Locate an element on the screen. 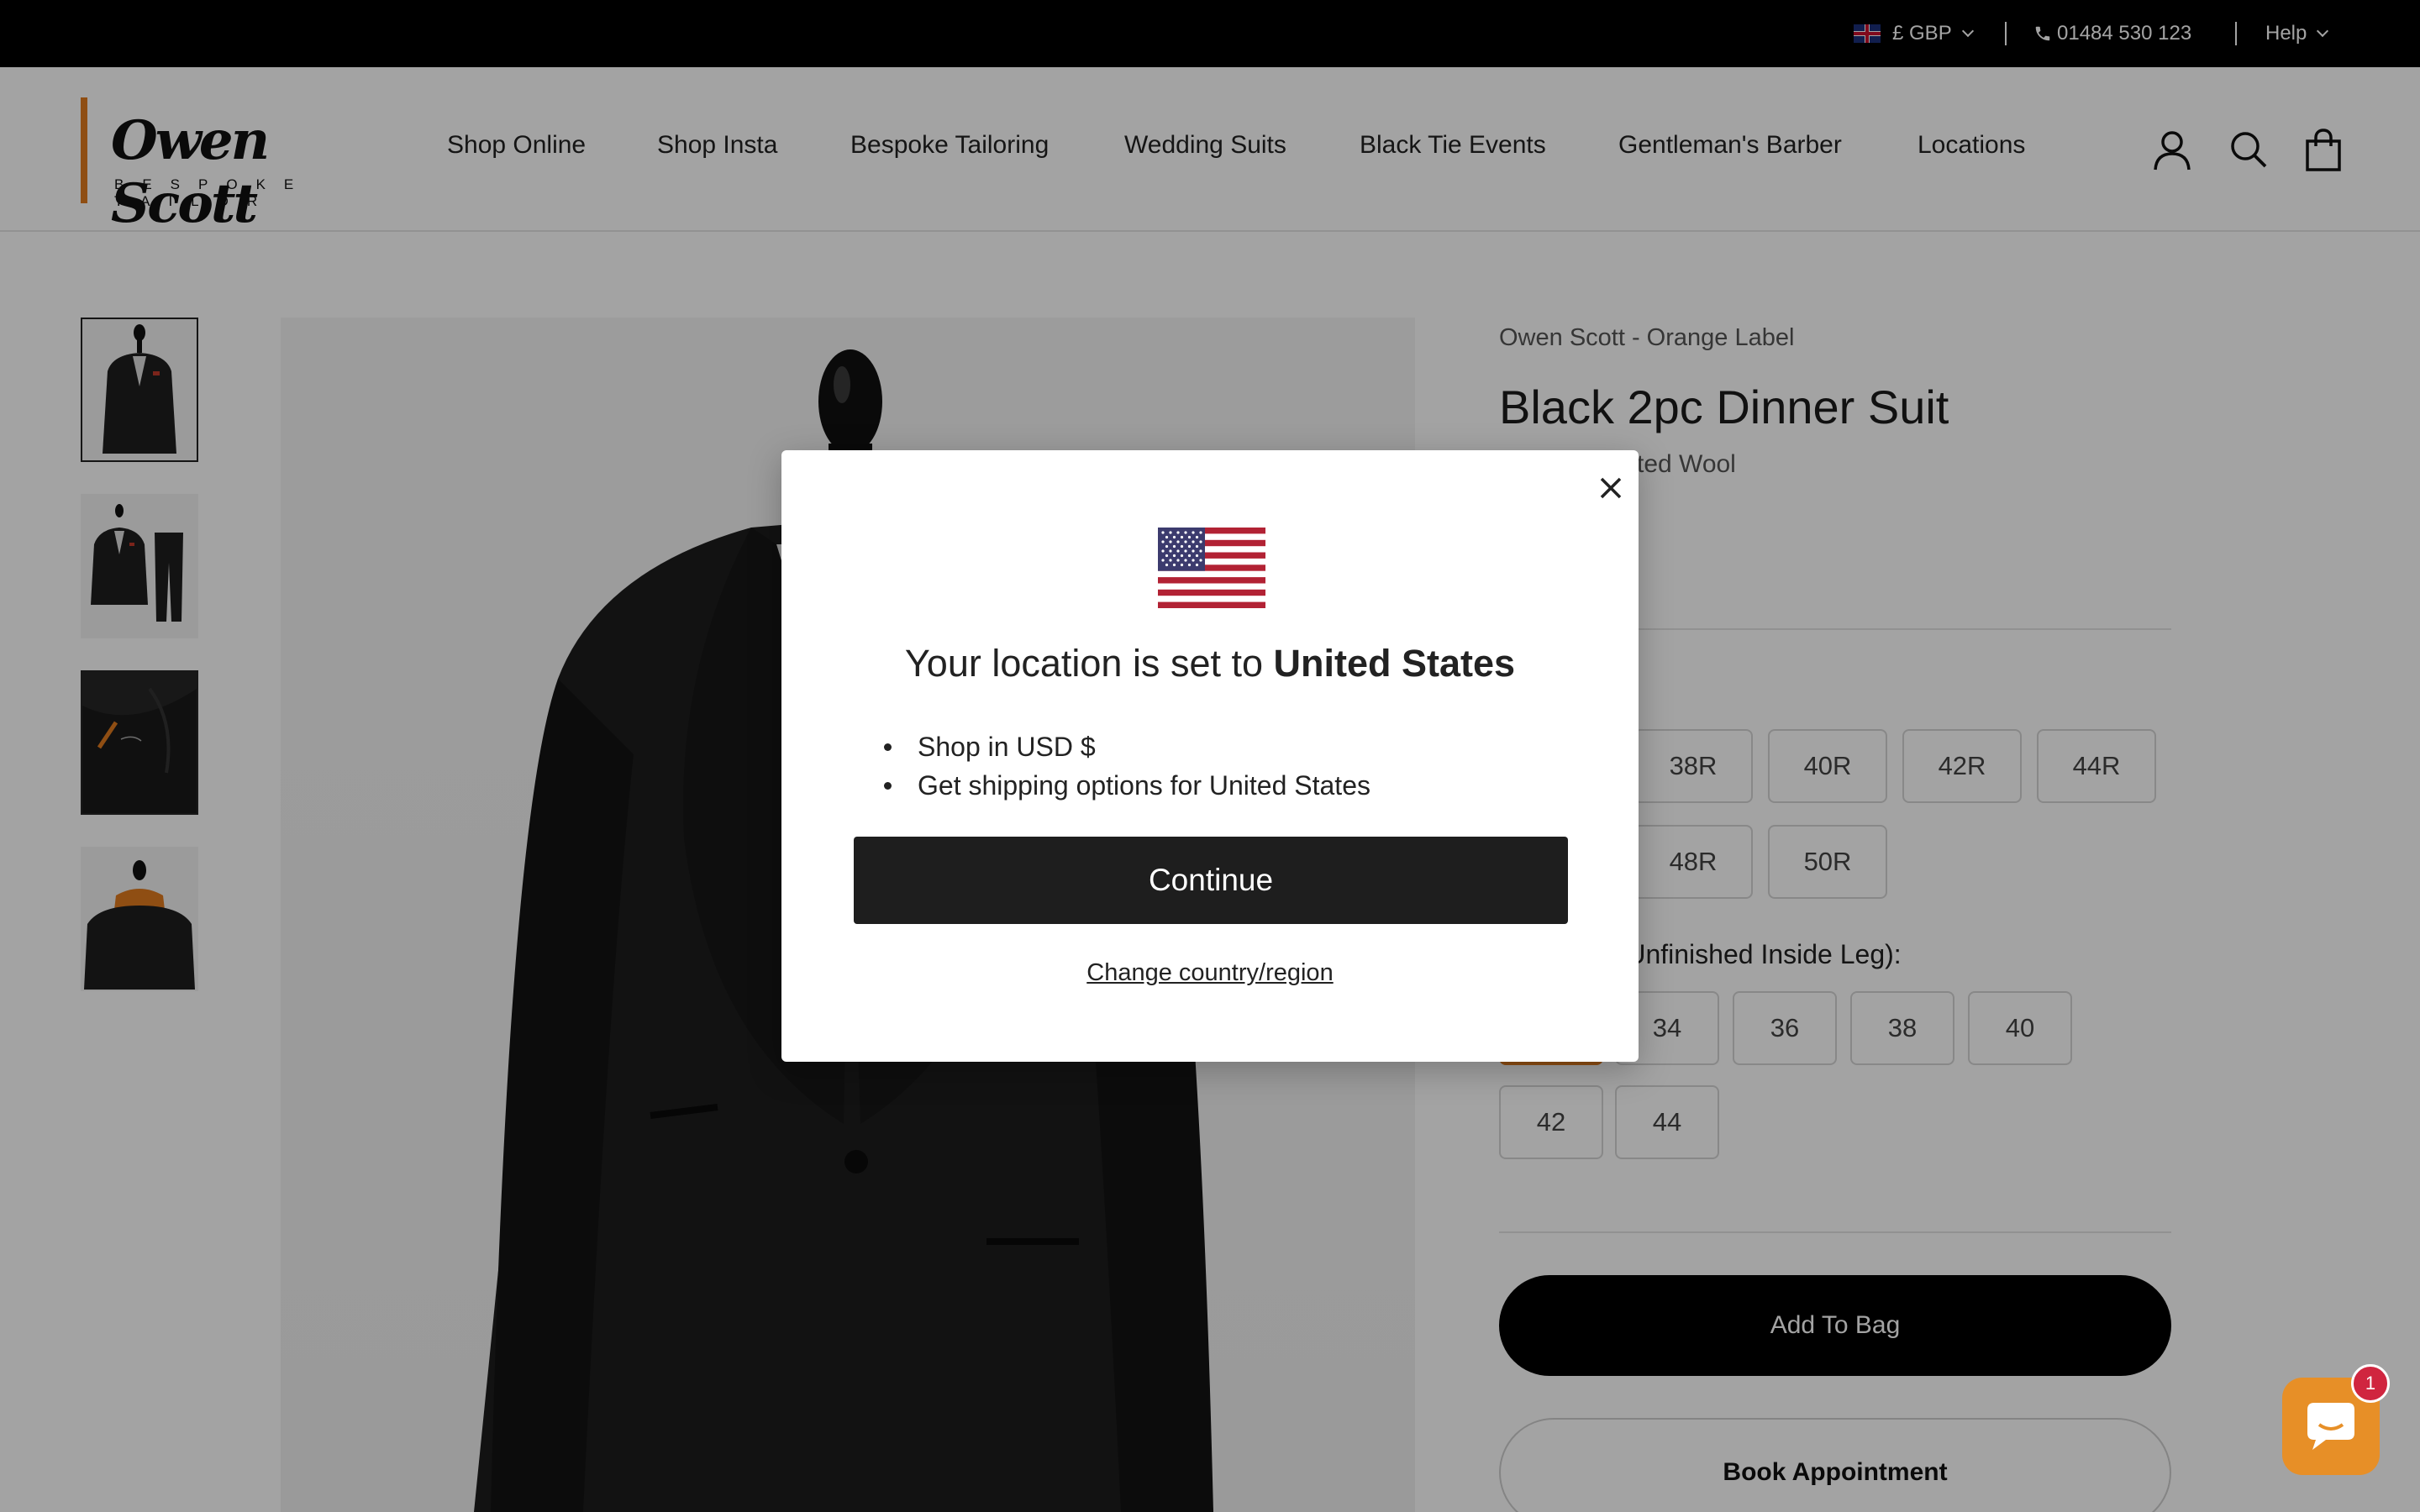  change-country-link: Change country/region is located at coordinates (1210, 973).